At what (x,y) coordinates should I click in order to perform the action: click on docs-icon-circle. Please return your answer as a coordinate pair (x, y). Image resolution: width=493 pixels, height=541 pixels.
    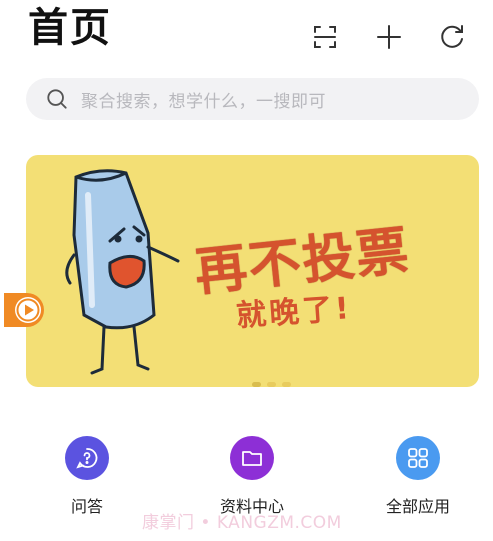
    Looking at the image, I should click on (252, 458).